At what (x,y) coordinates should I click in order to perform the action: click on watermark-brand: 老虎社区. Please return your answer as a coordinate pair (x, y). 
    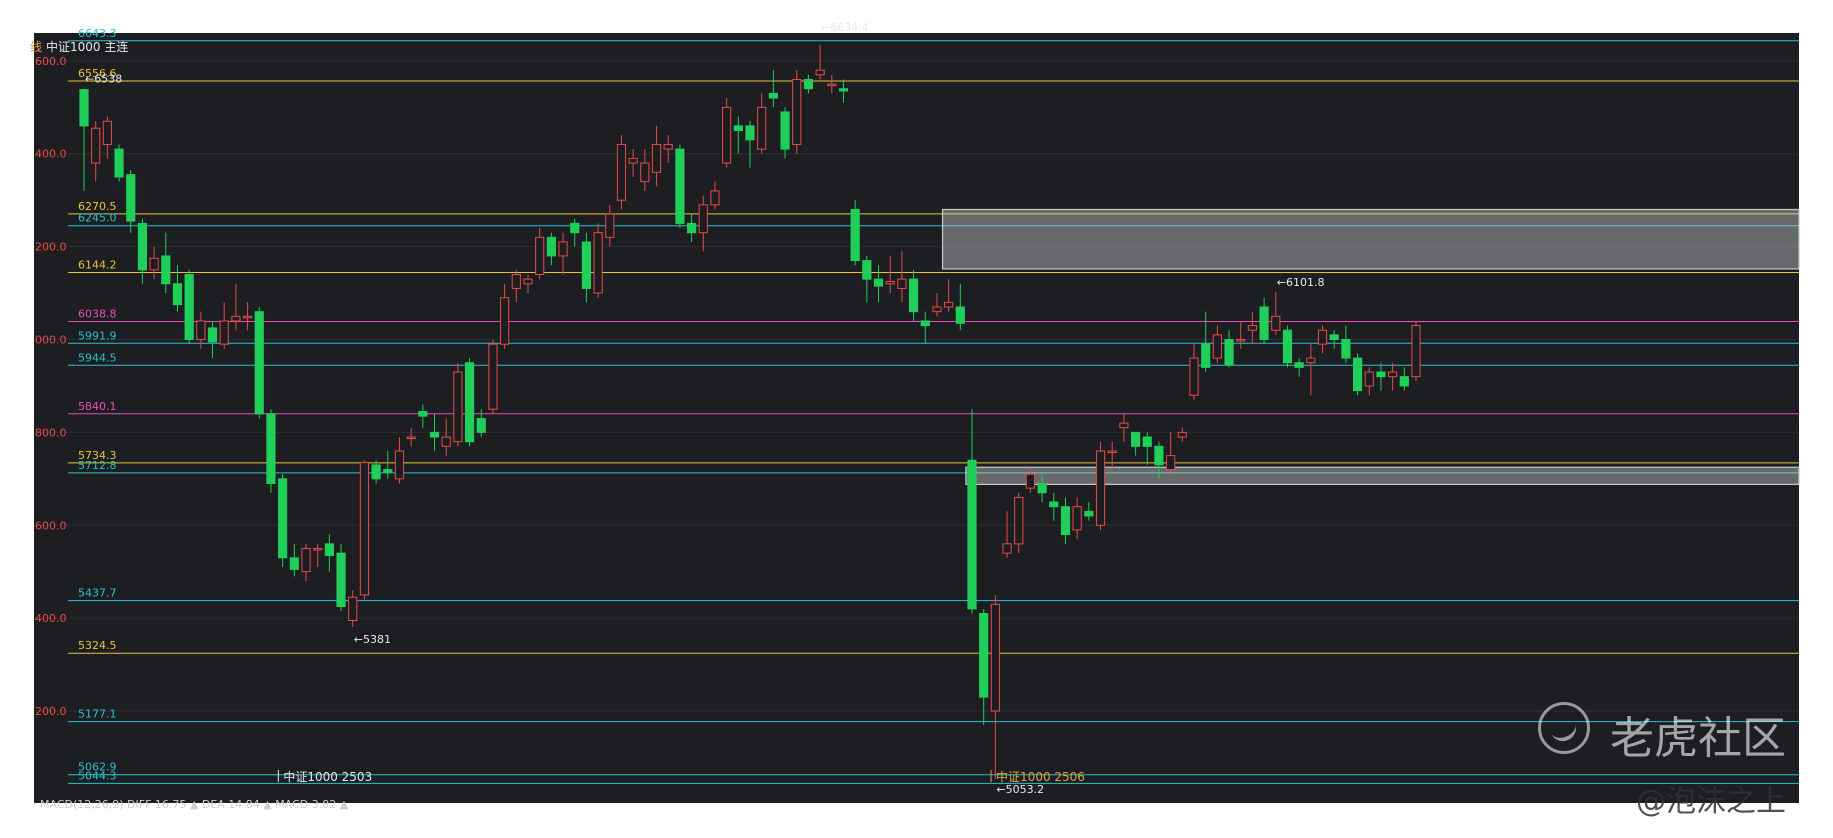
    Looking at the image, I should click on (1698, 738).